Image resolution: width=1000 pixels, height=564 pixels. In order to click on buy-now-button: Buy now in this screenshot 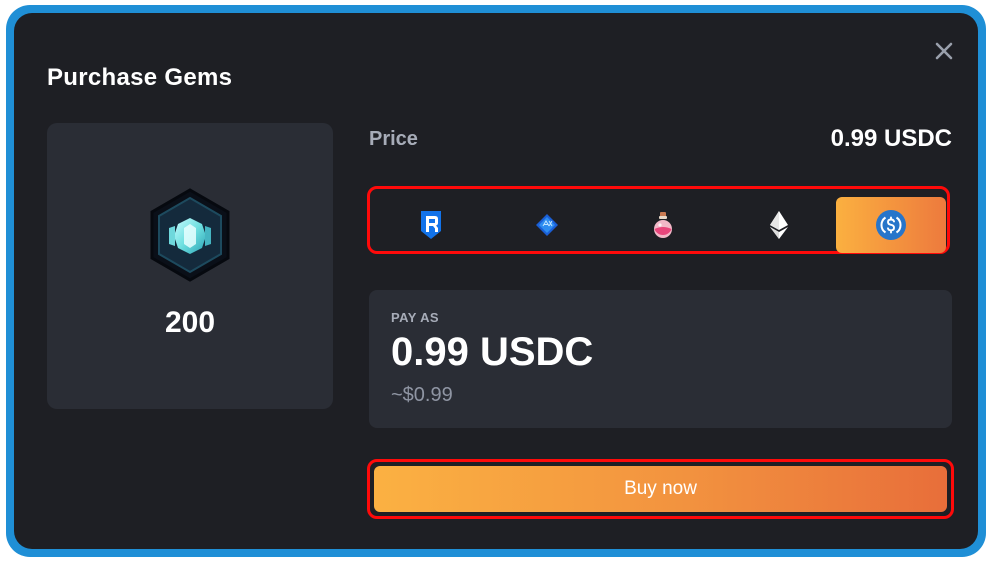, I will do `click(660, 489)`.